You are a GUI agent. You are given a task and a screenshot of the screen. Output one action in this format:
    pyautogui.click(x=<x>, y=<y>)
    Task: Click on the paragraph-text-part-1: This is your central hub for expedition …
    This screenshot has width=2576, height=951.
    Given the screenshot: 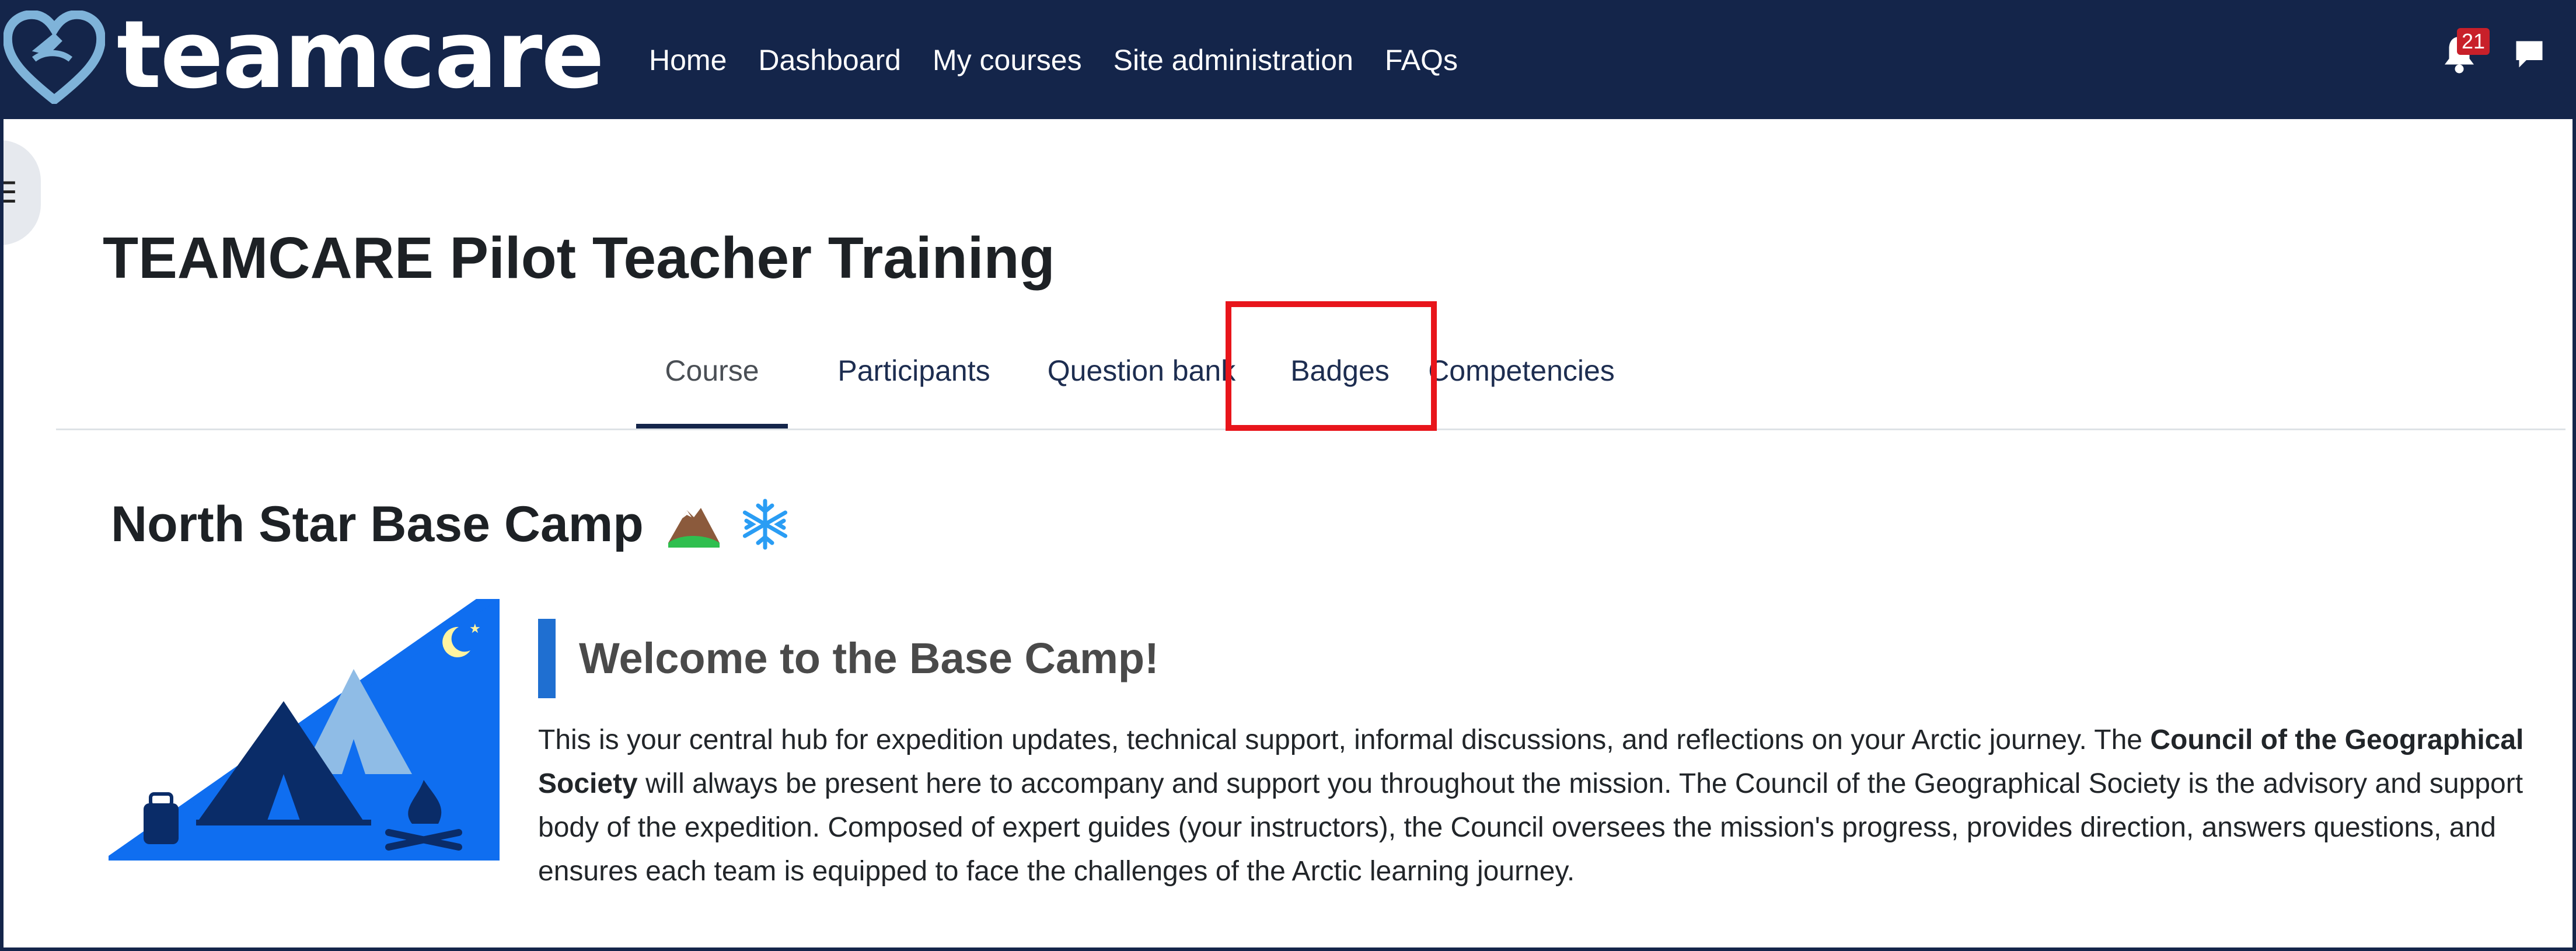 What is the action you would take?
    pyautogui.click(x=1344, y=739)
    